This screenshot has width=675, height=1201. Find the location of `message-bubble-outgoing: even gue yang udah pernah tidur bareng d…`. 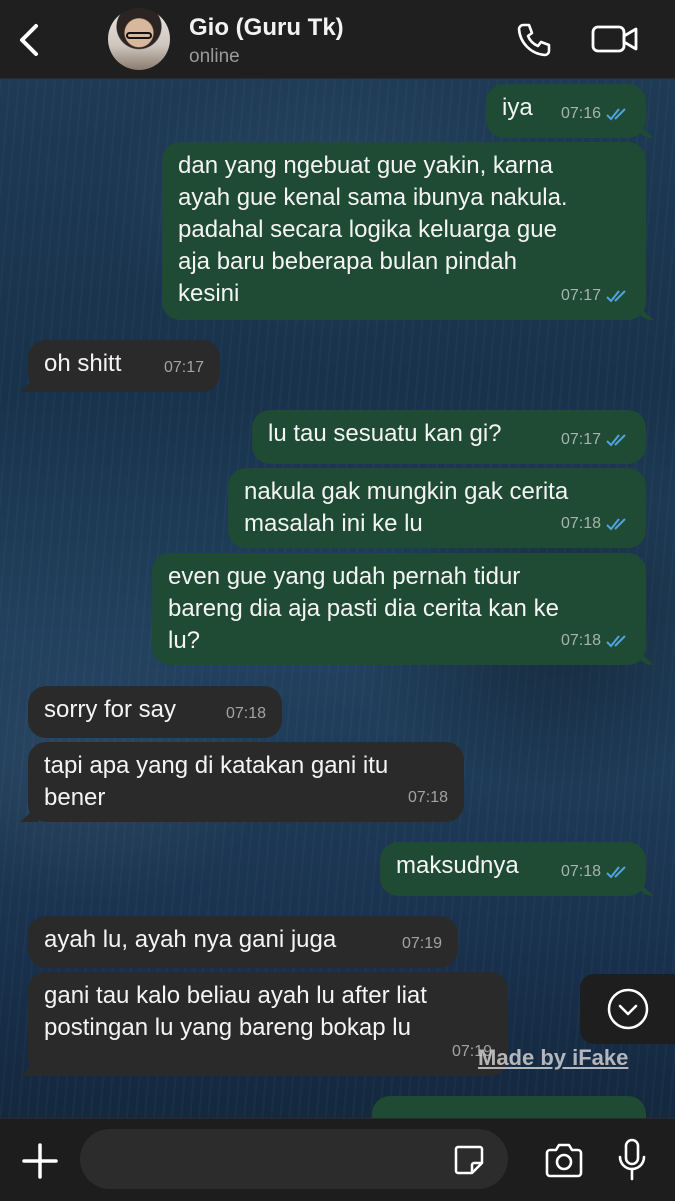

message-bubble-outgoing: even gue yang udah pernah tidur bareng d… is located at coordinates (399, 609).